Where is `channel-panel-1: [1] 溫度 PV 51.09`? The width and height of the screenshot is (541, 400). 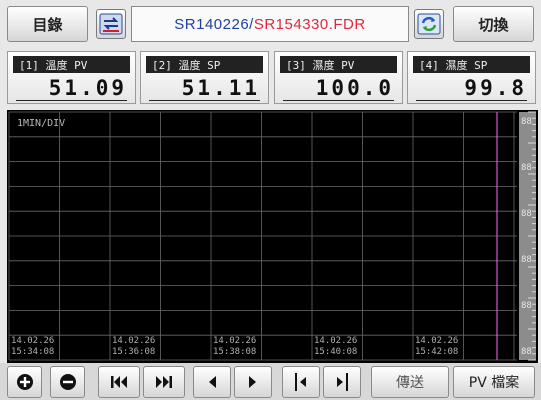 channel-panel-1: [1] 溫度 PV 51.09 is located at coordinates (71, 77).